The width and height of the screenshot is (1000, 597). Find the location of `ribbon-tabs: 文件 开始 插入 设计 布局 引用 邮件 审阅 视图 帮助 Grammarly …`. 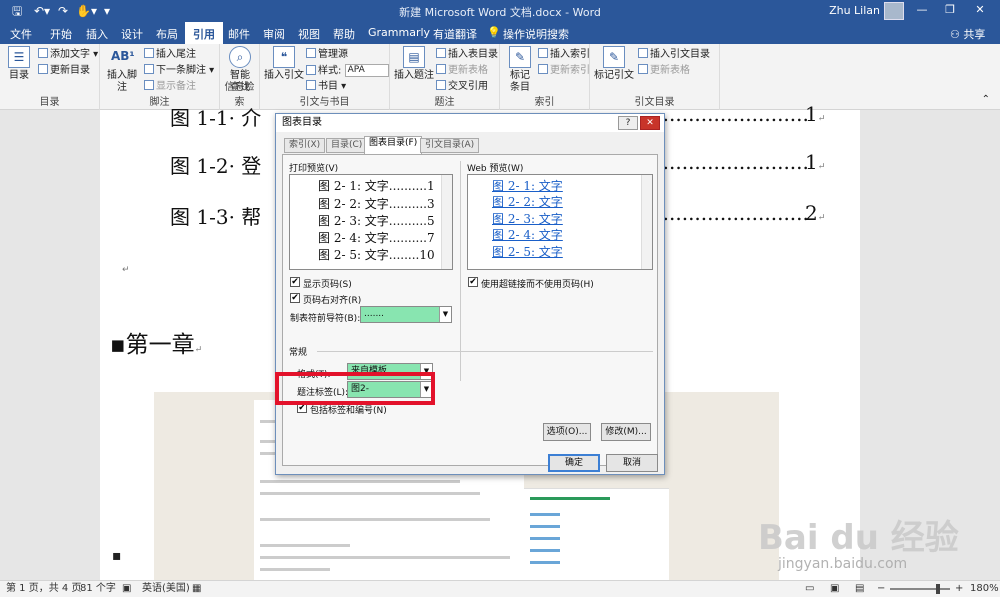

ribbon-tabs: 文件 开始 插入 设计 布局 引用 邮件 审阅 视图 帮助 Grammarly … is located at coordinates (500, 33).